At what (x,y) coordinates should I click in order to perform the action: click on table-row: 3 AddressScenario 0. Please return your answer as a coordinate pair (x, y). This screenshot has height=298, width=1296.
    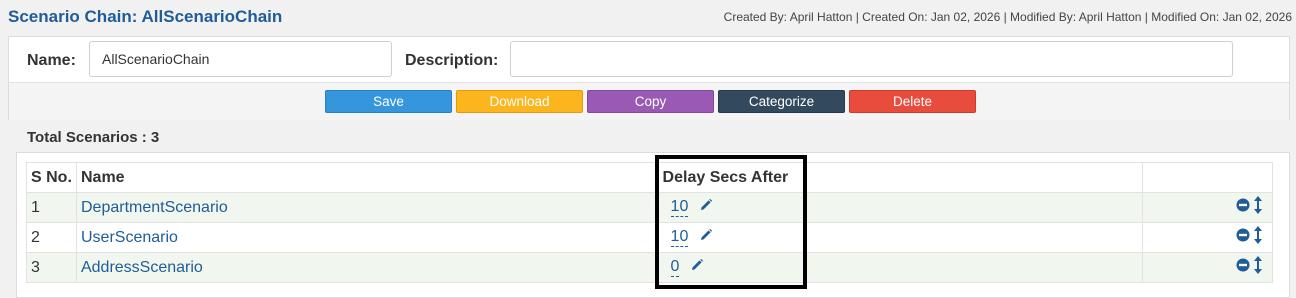
    Looking at the image, I should click on (649, 267).